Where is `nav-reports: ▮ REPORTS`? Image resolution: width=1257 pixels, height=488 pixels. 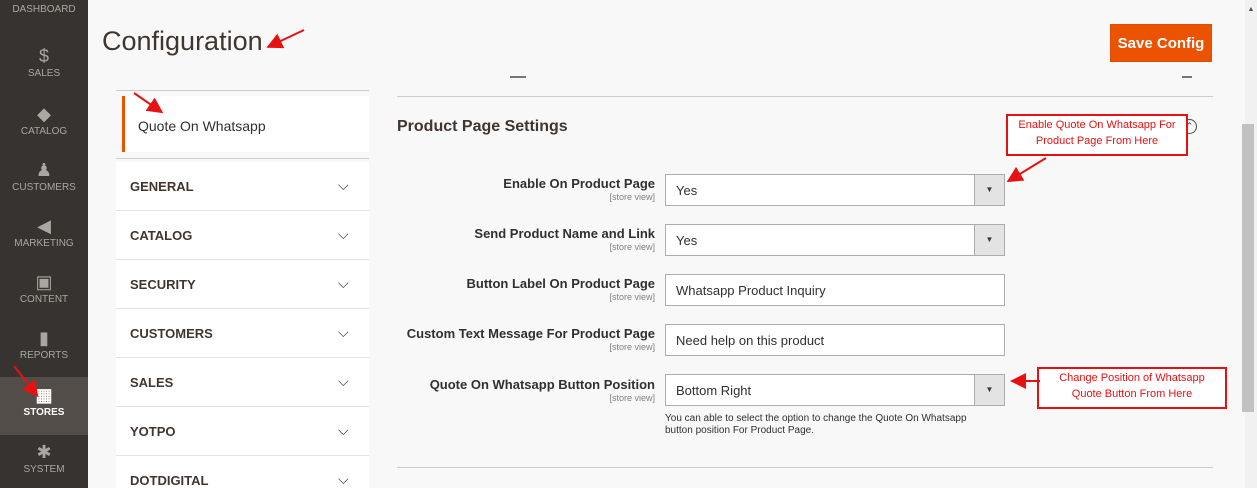 nav-reports: ▮ REPORTS is located at coordinates (44, 348).